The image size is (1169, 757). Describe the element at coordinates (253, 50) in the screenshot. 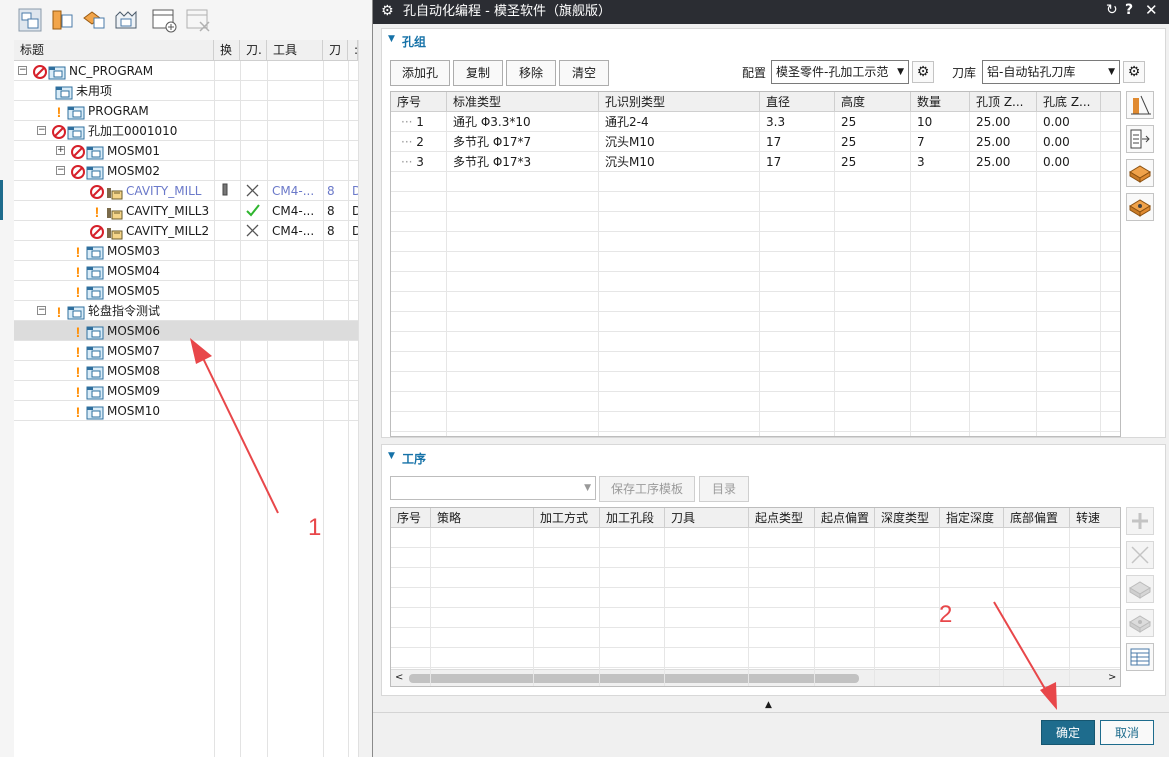

I see `col-toolpath: 刀.` at that location.